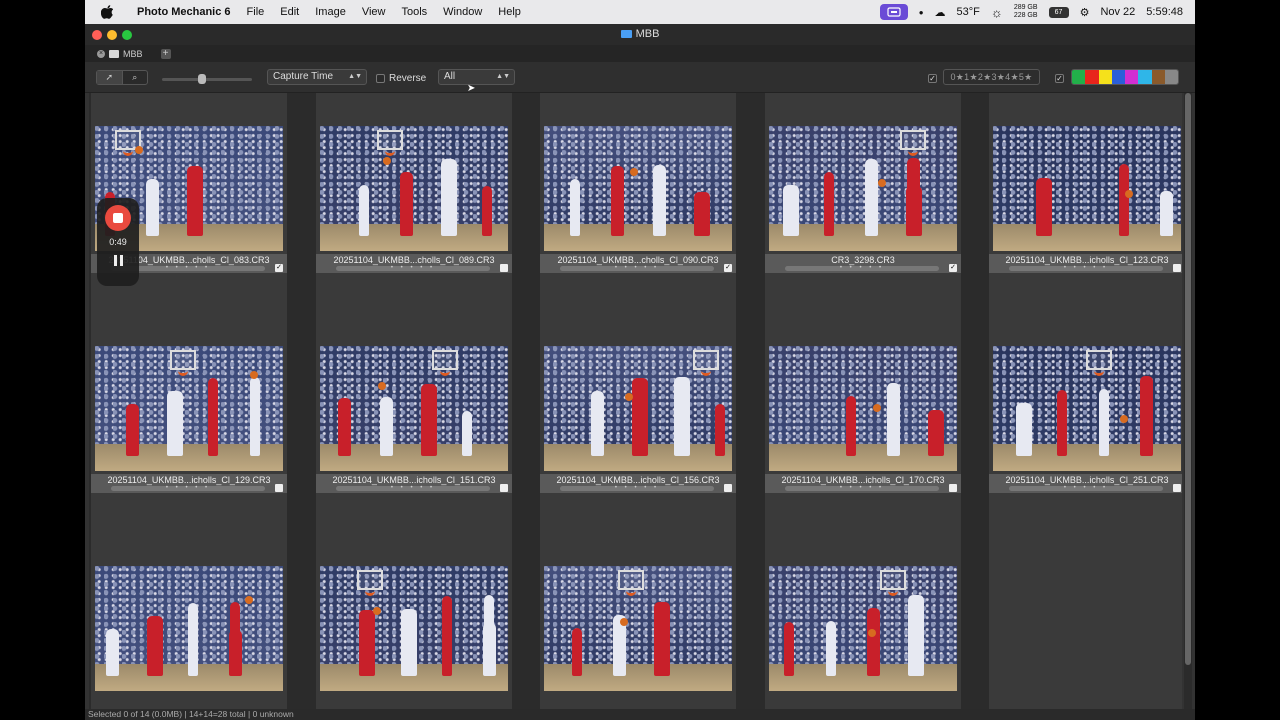 The width and height of the screenshot is (1280, 720). Describe the element at coordinates (450, 76) in the screenshot. I see `filter-value: All` at that location.